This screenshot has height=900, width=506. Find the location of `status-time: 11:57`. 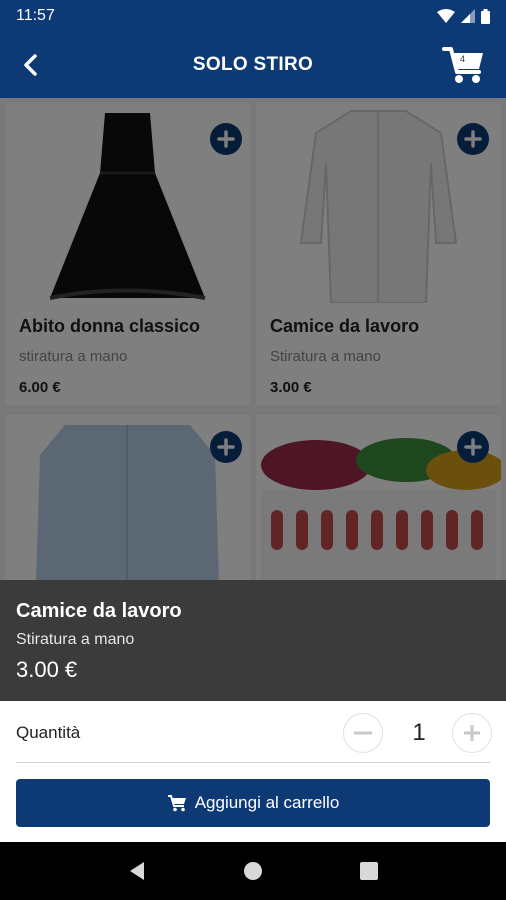

status-time: 11:57 is located at coordinates (35, 15).